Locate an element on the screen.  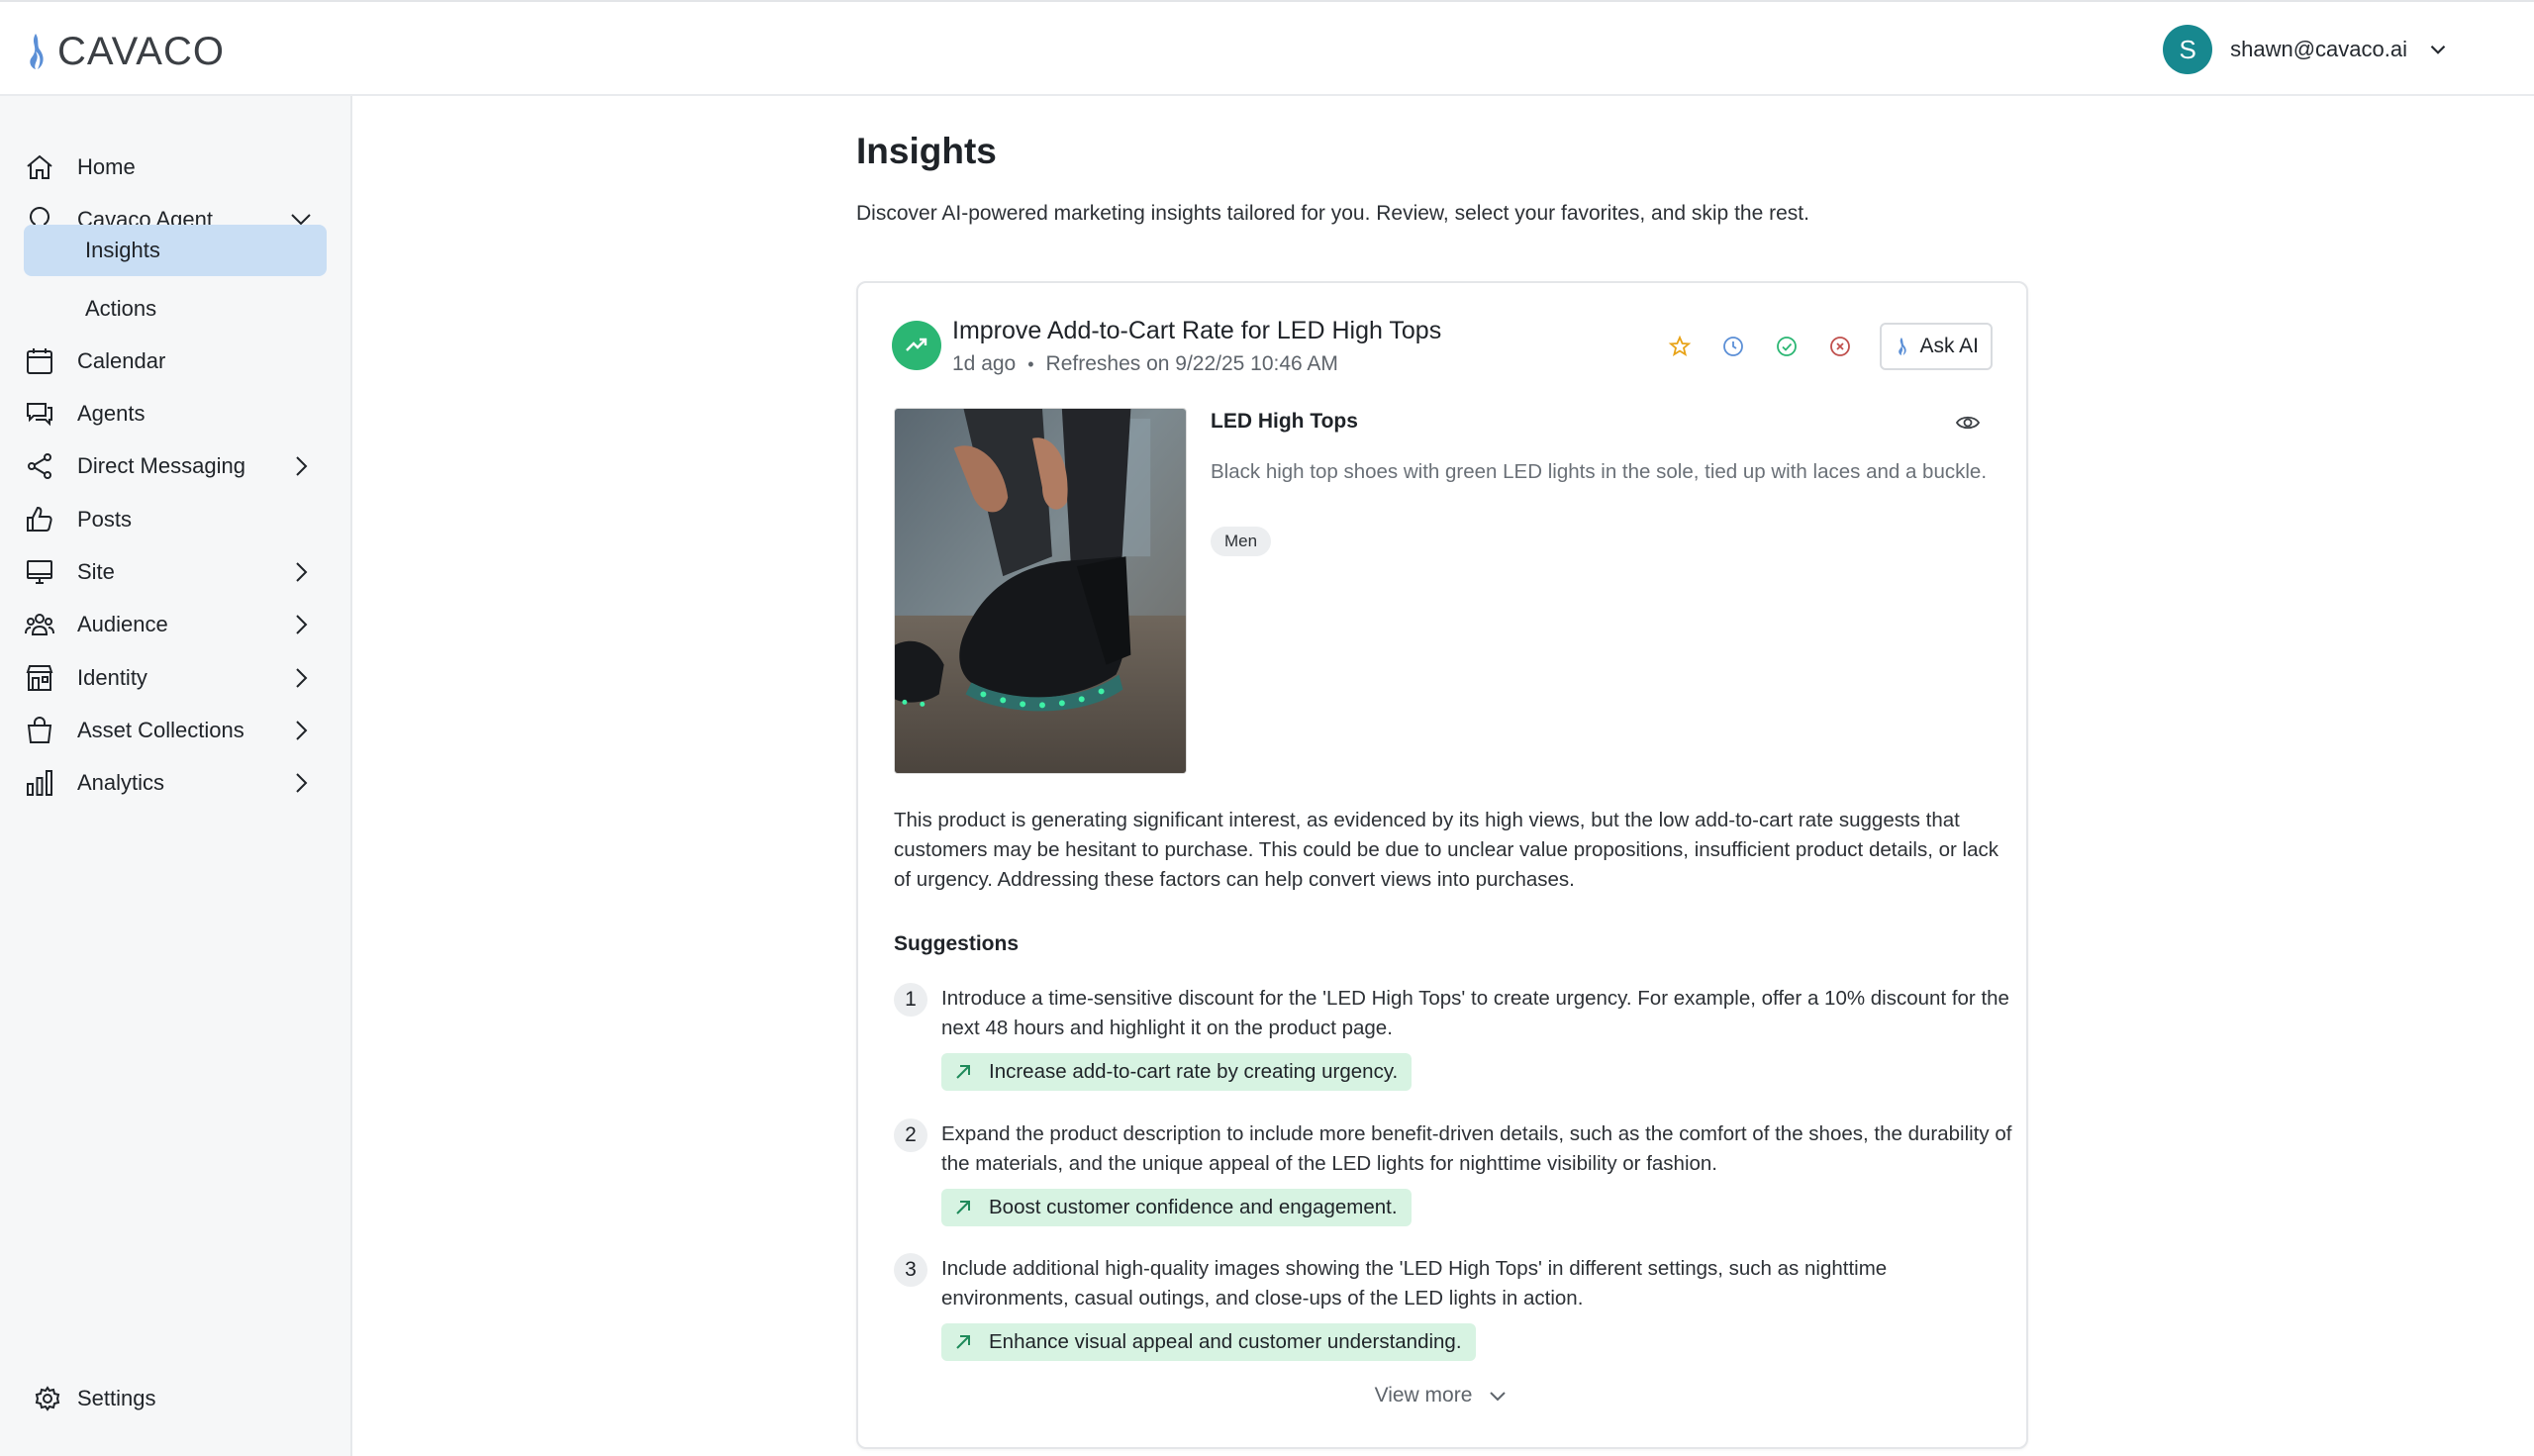
x-circle-icon is located at coordinates (1841, 346).